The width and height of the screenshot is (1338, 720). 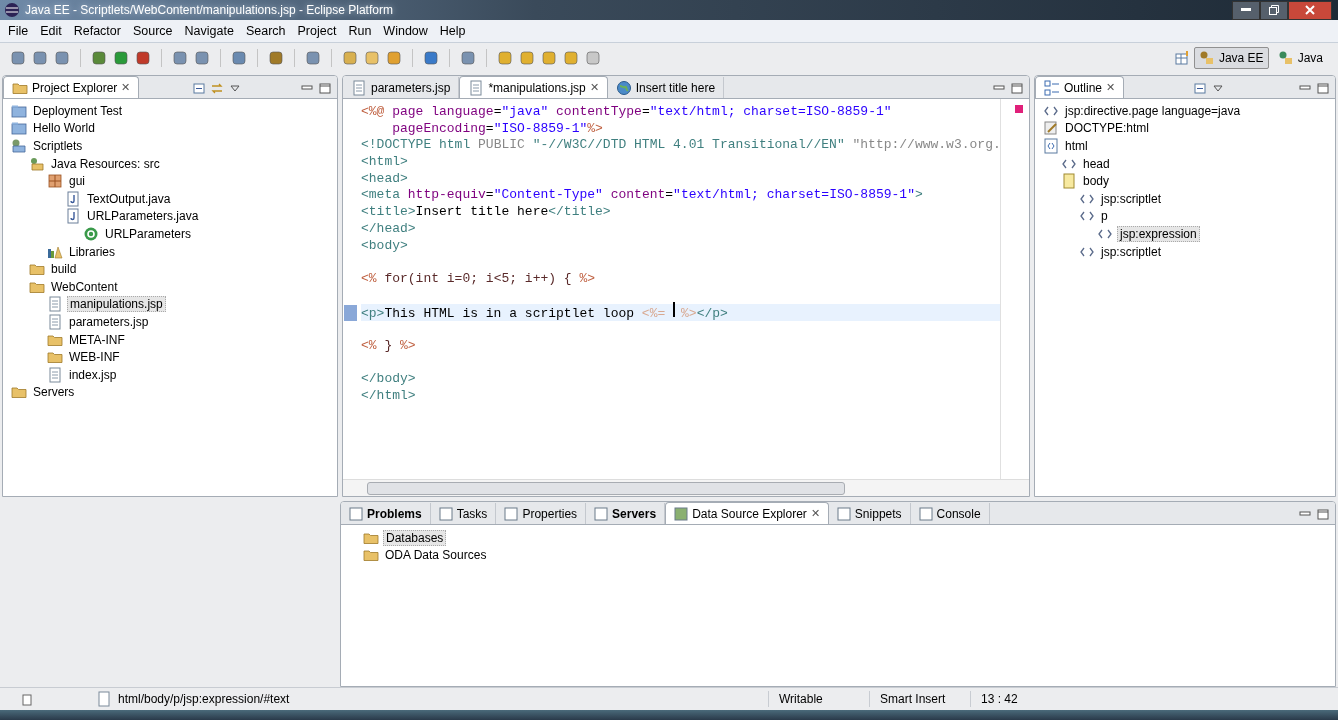 What do you see at coordinates (463, 513) in the screenshot?
I see `view-tab: Tasks` at bounding box center [463, 513].